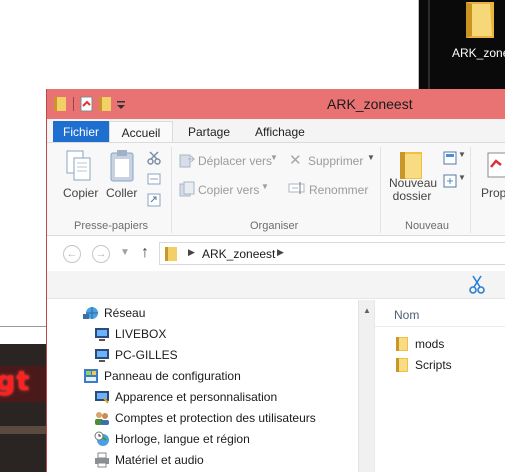 The height and width of the screenshot is (472, 505). I want to click on tab-view: Affichage, so click(280, 132).